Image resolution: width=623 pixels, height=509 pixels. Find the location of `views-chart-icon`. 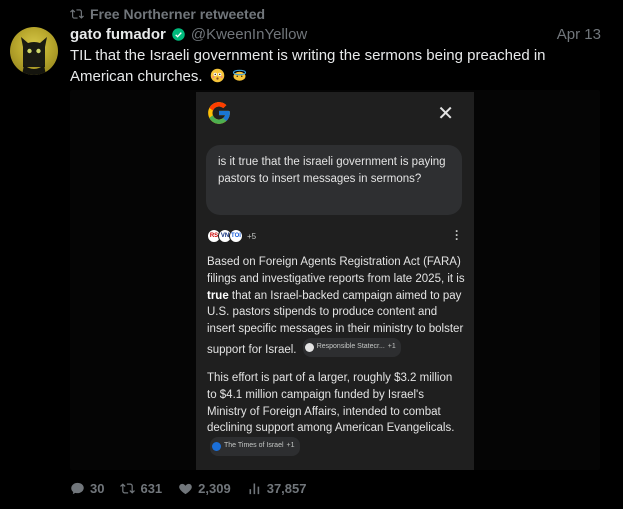

views-chart-icon is located at coordinates (254, 488).